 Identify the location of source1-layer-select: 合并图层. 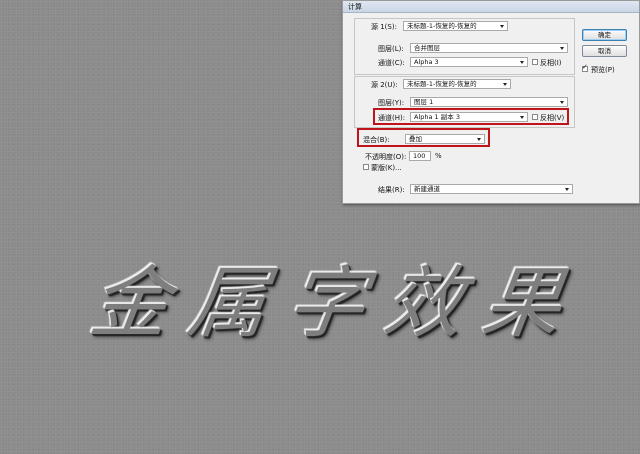
(489, 48).